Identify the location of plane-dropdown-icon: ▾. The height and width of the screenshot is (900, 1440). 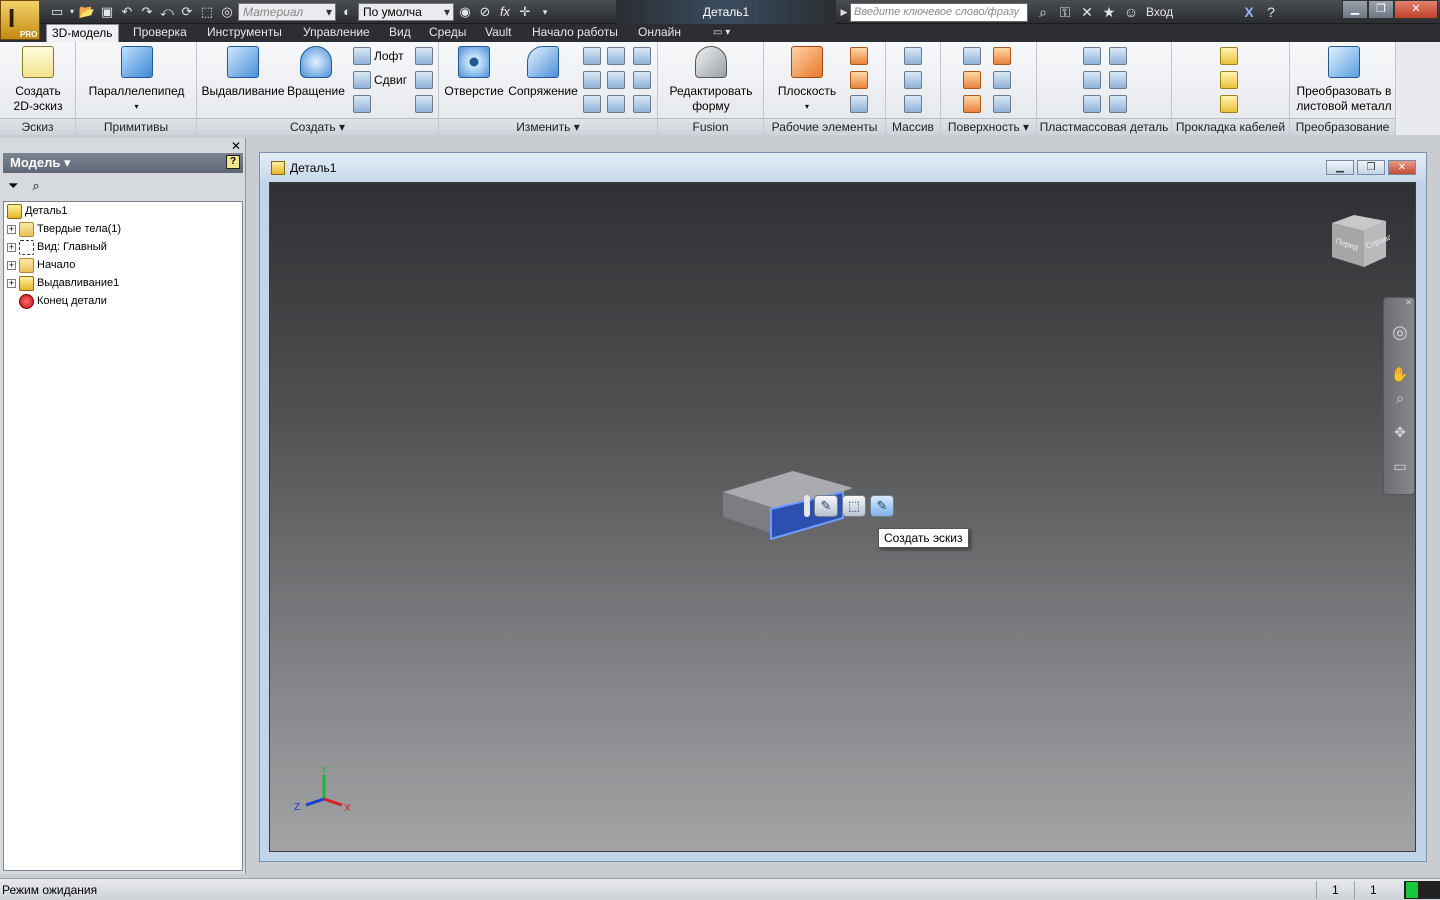
(807, 106).